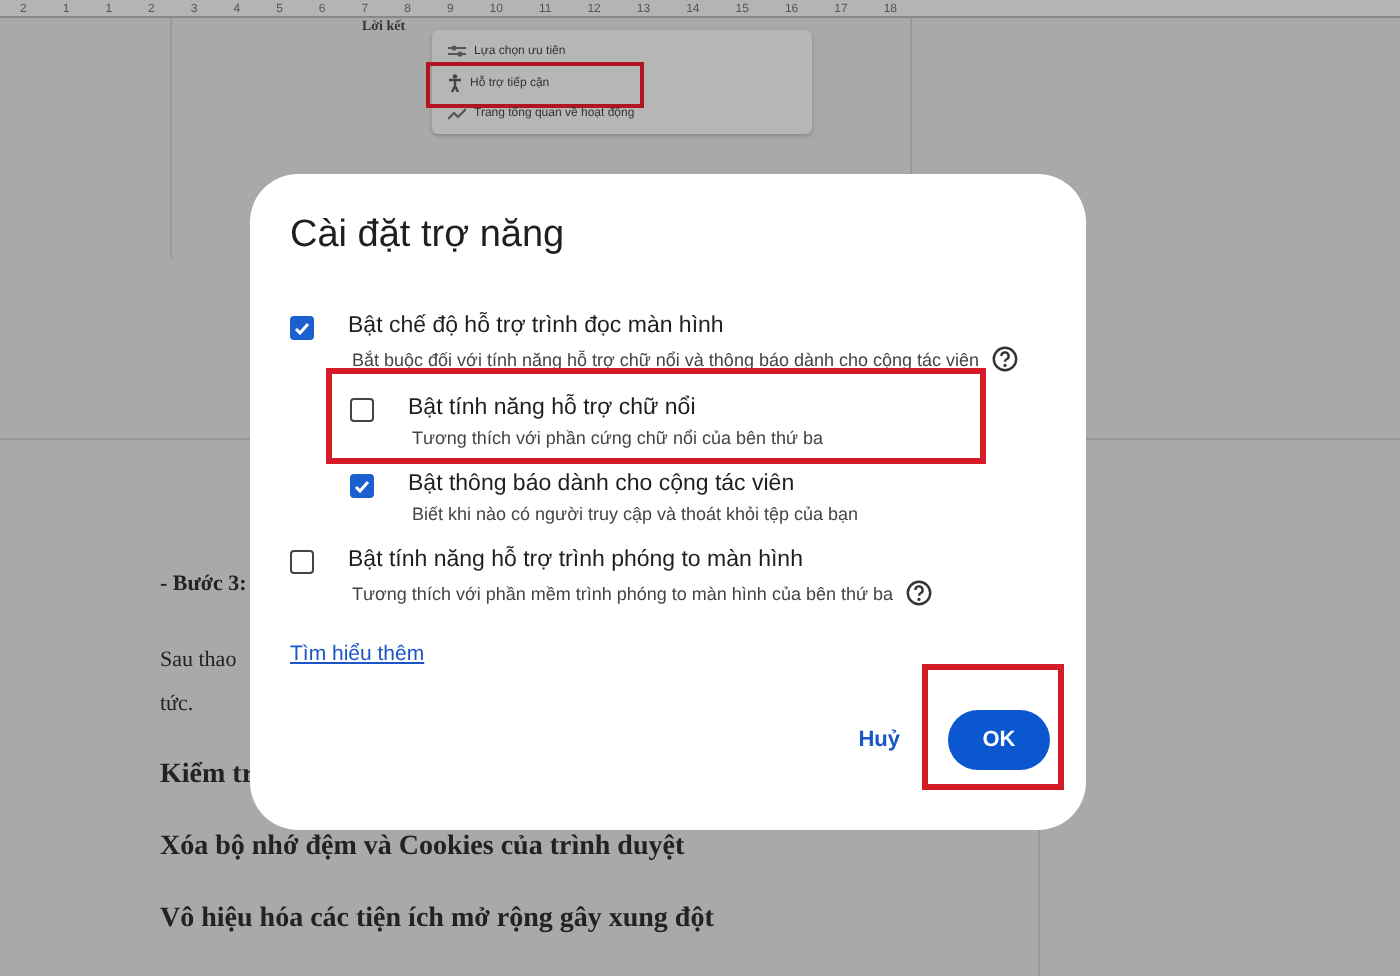  What do you see at coordinates (177, 704) in the screenshot?
I see `document-text: tức.` at bounding box center [177, 704].